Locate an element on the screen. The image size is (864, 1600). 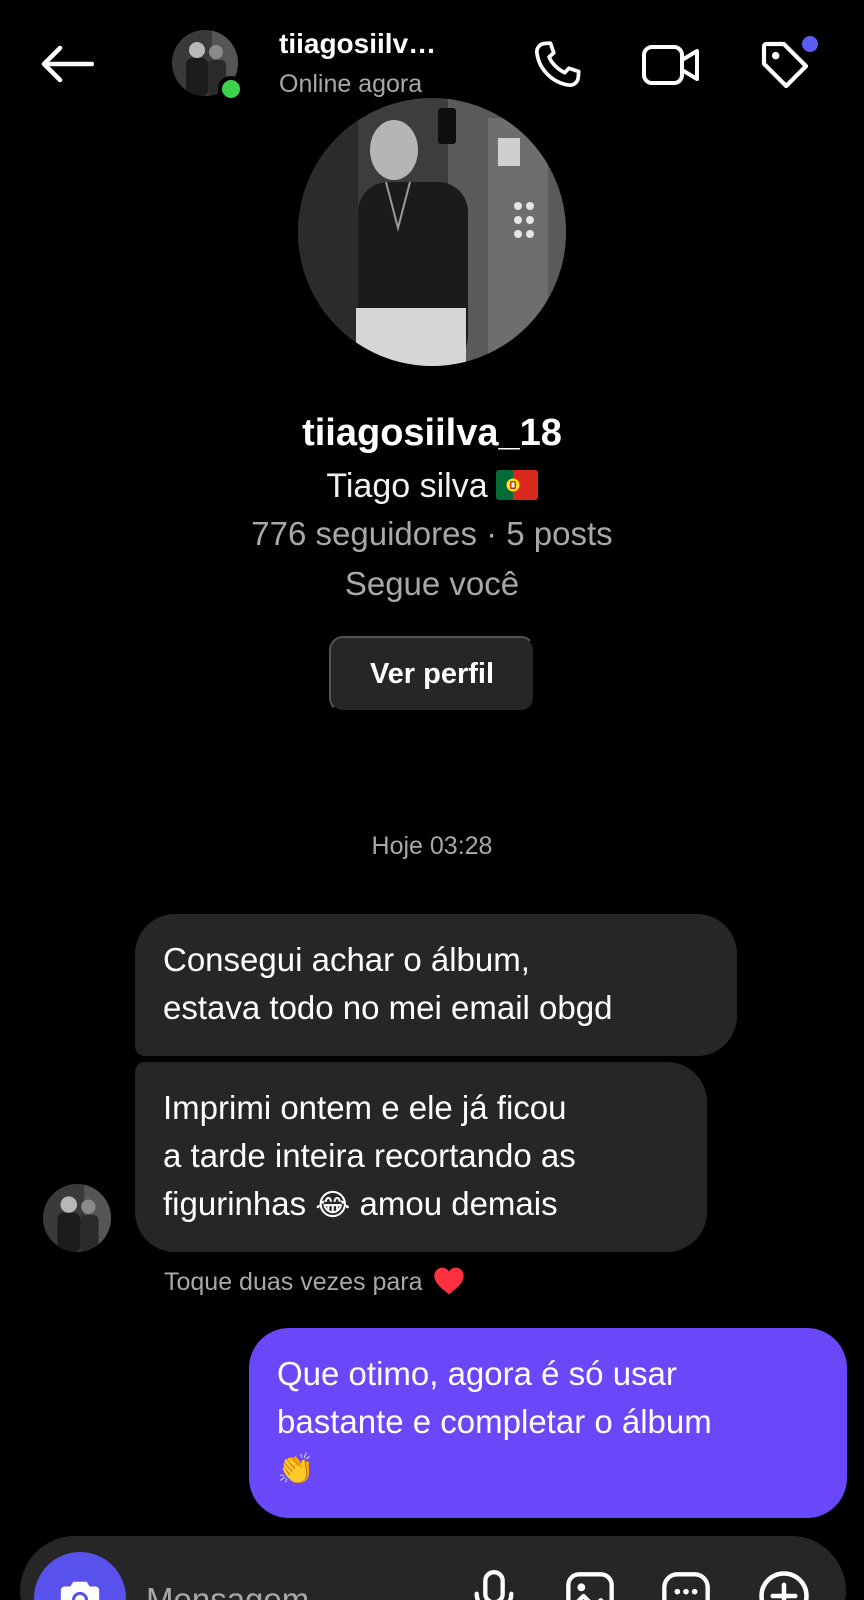
message-line: figurinhas 😂 amou demais is located at coordinates (421, 1205).